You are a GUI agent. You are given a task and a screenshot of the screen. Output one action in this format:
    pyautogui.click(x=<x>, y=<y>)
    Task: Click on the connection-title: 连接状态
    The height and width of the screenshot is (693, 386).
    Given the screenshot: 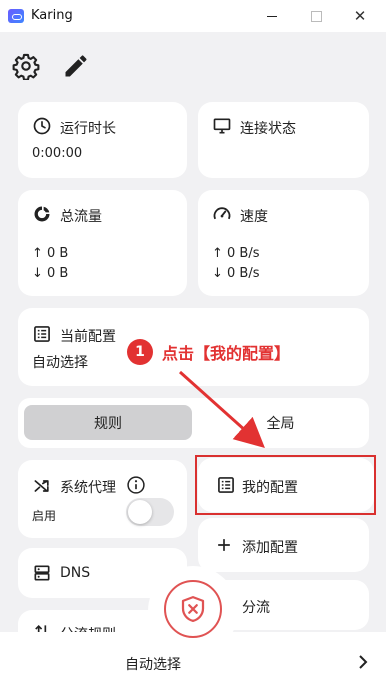 What is the action you would take?
    pyautogui.click(x=268, y=129)
    